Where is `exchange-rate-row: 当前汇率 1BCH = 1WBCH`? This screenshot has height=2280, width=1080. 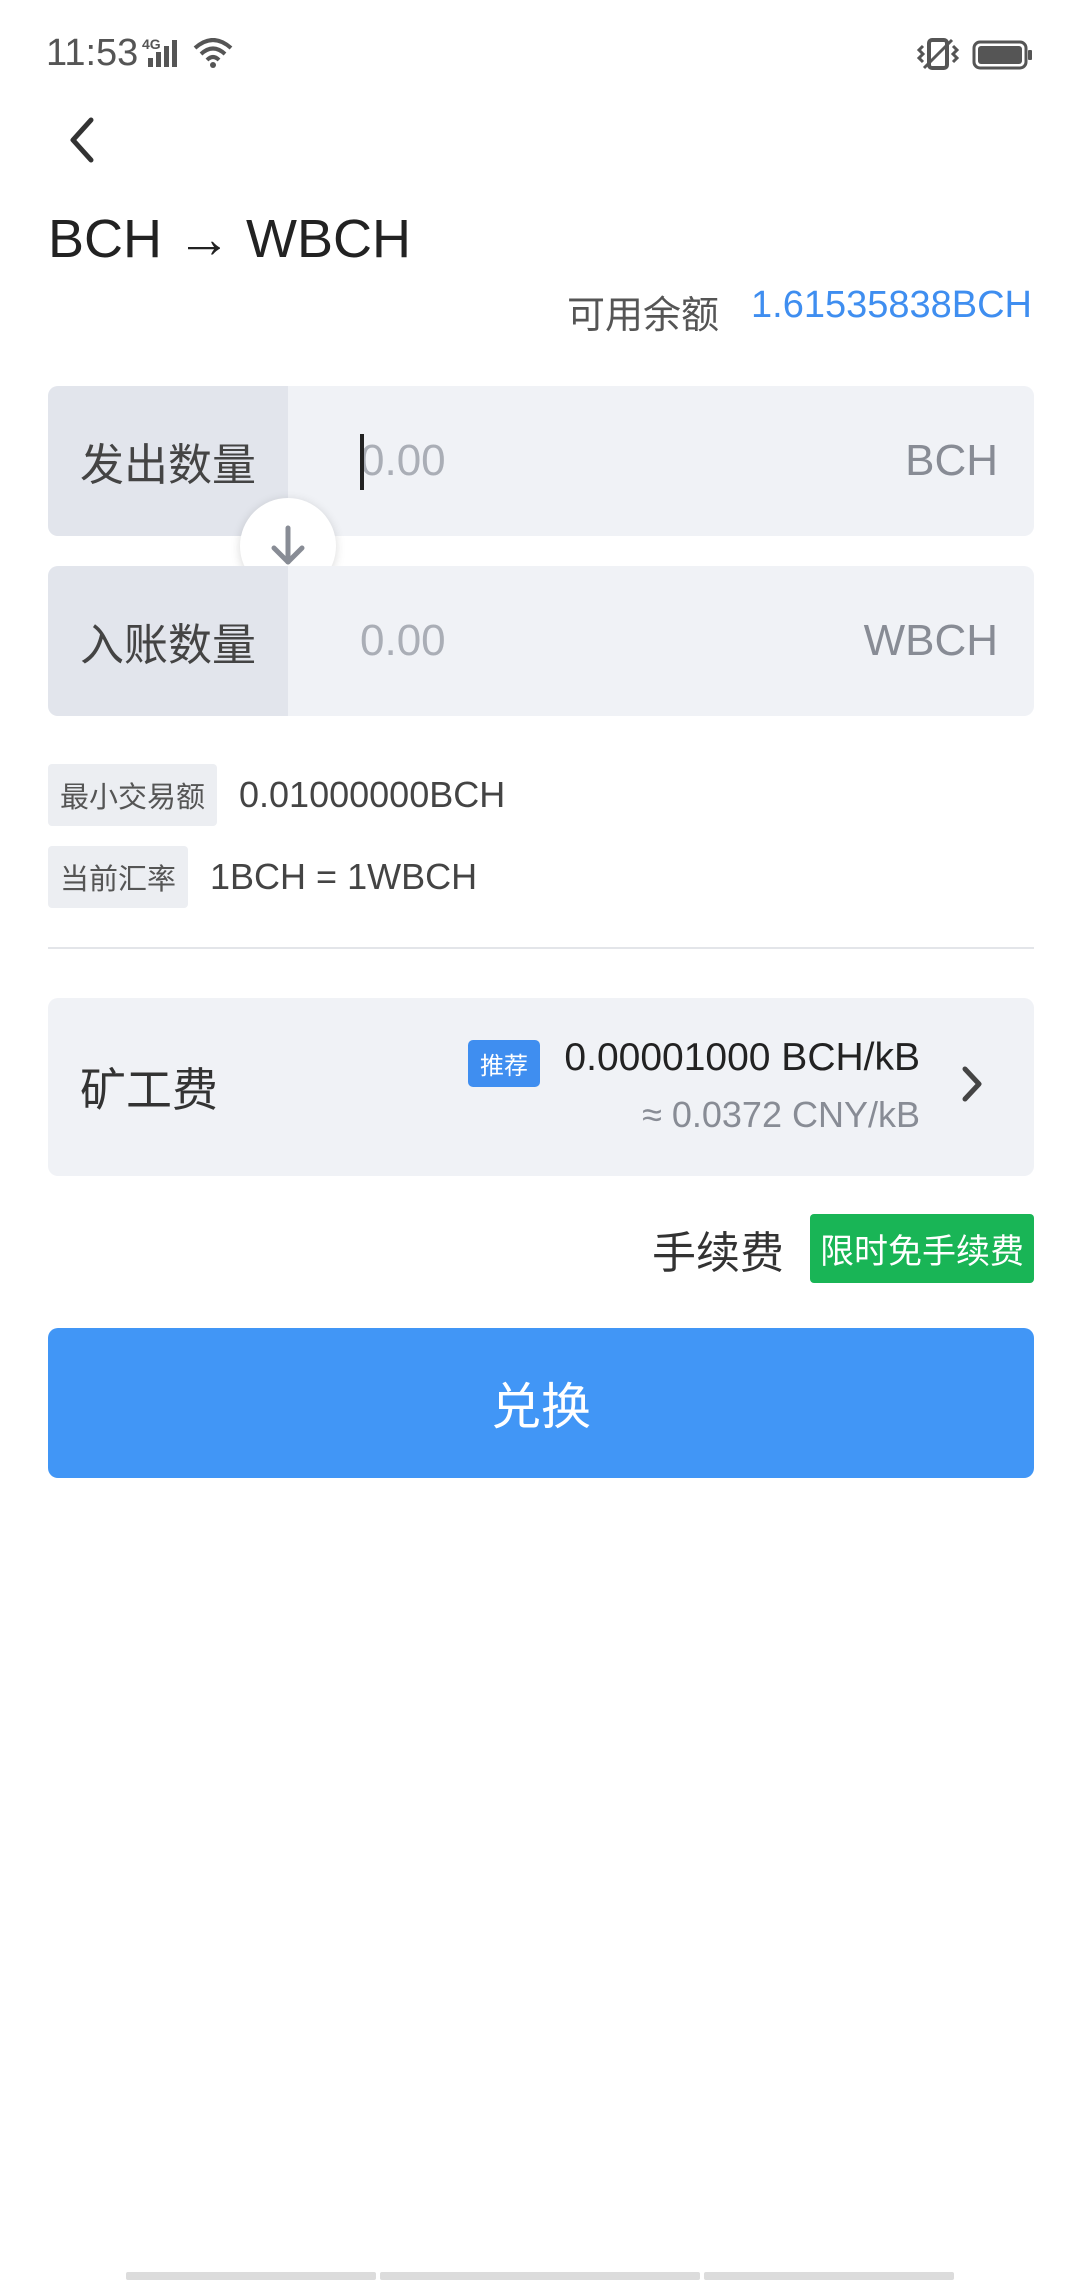 exchange-rate-row: 当前汇率 1BCH = 1WBCH is located at coordinates (262, 877).